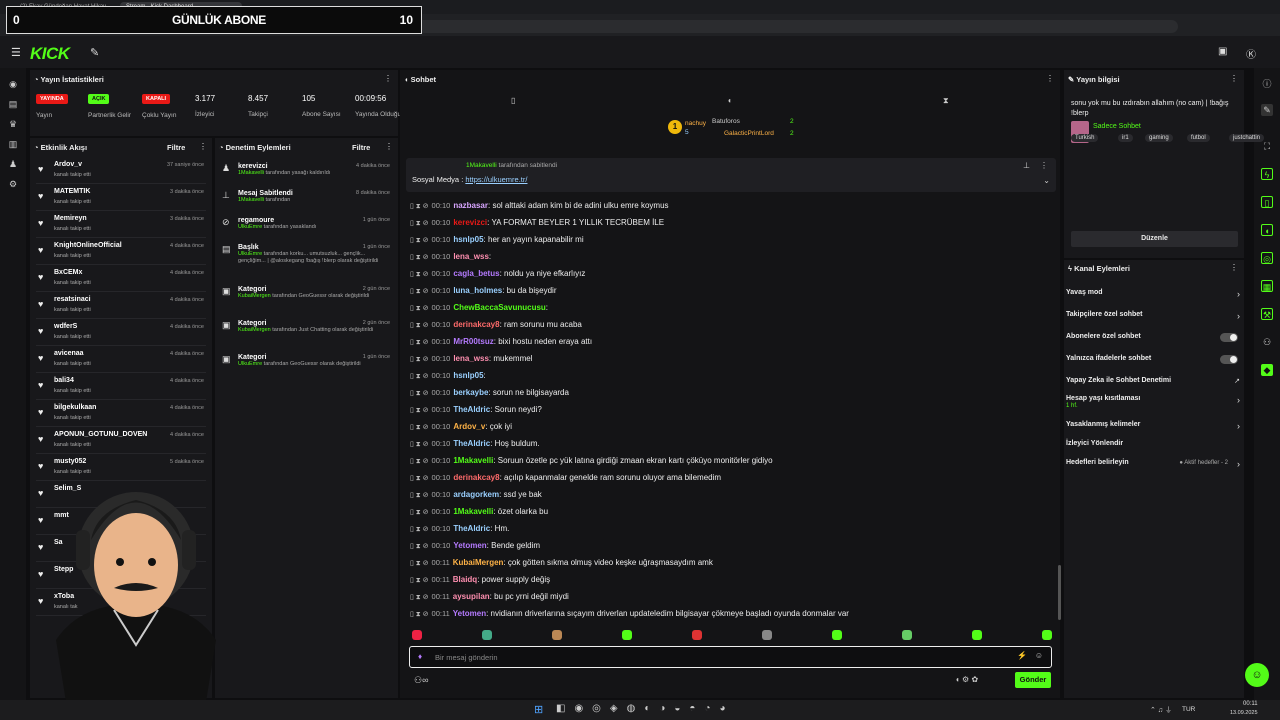 Image resolution: width=1280 pixels, height=720 pixels. Describe the element at coordinates (1033, 680) in the screenshot. I see `send-button: Gönder` at that location.